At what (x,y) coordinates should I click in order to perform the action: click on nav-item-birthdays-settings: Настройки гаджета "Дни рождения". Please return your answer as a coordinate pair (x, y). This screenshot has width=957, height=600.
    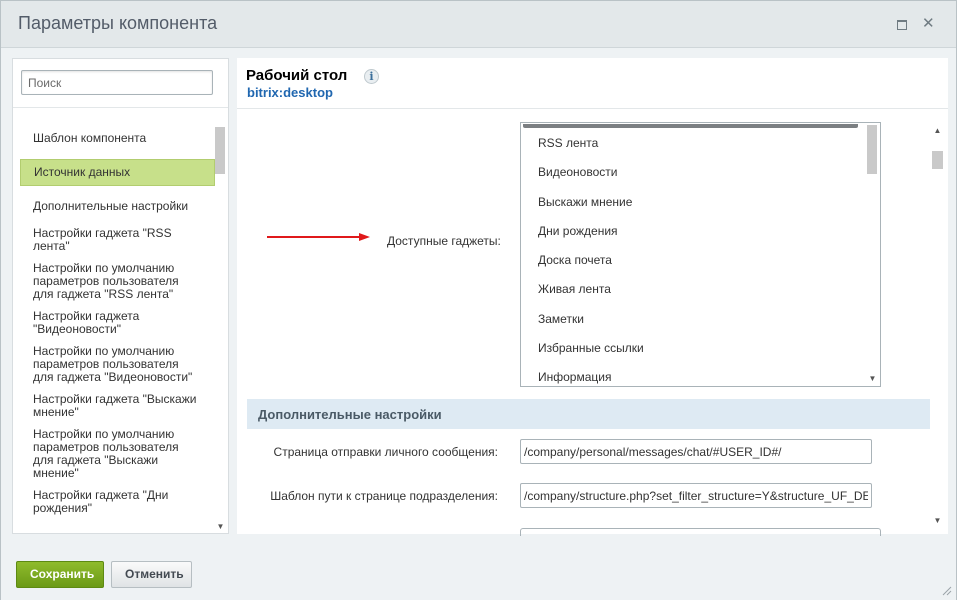
    Looking at the image, I should click on (117, 502).